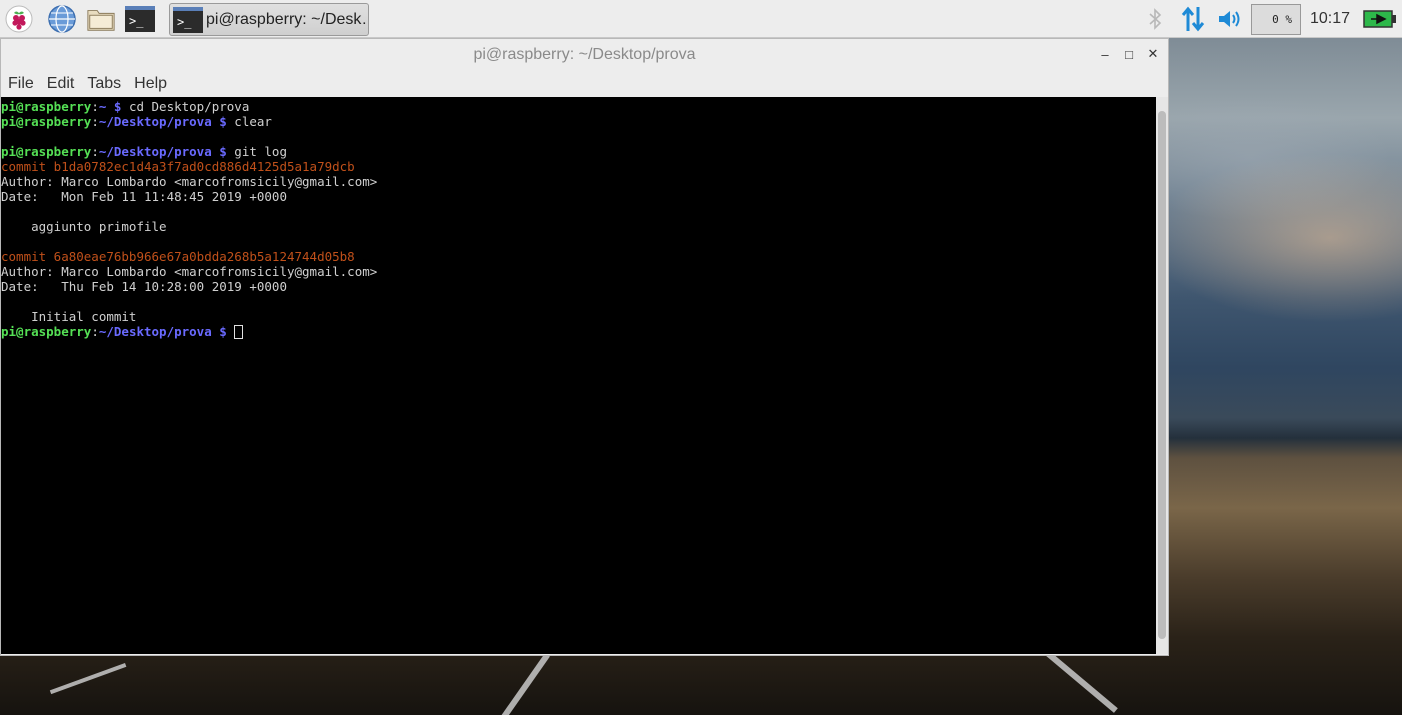 The image size is (1402, 715). Describe the element at coordinates (1230, 19) in the screenshot. I see `volume-icon` at that location.